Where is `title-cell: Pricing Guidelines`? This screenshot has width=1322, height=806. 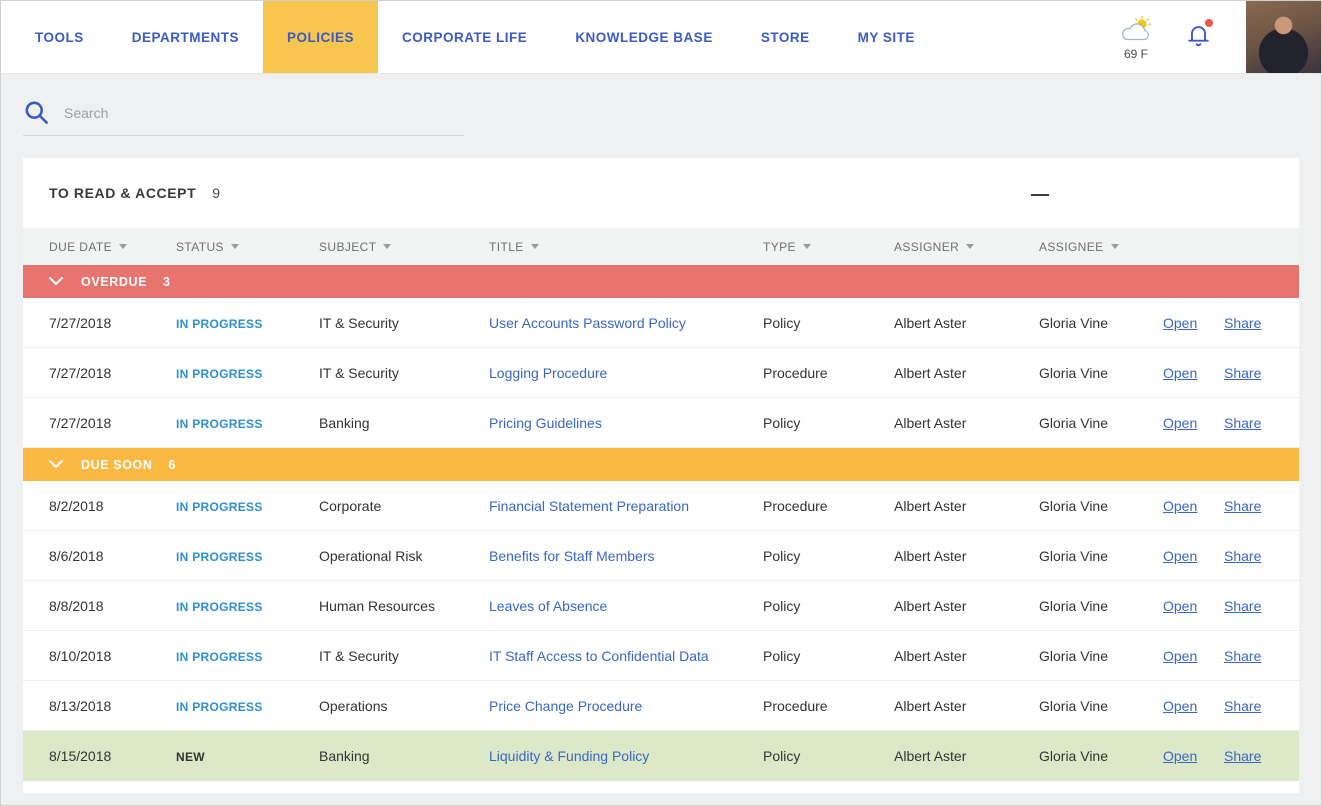 title-cell: Pricing Guidelines is located at coordinates (626, 423).